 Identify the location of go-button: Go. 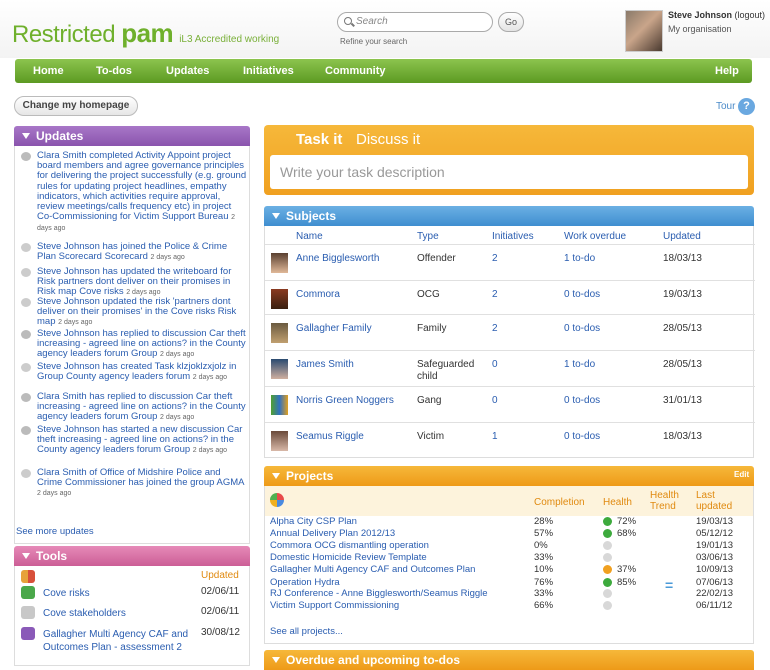
(511, 22).